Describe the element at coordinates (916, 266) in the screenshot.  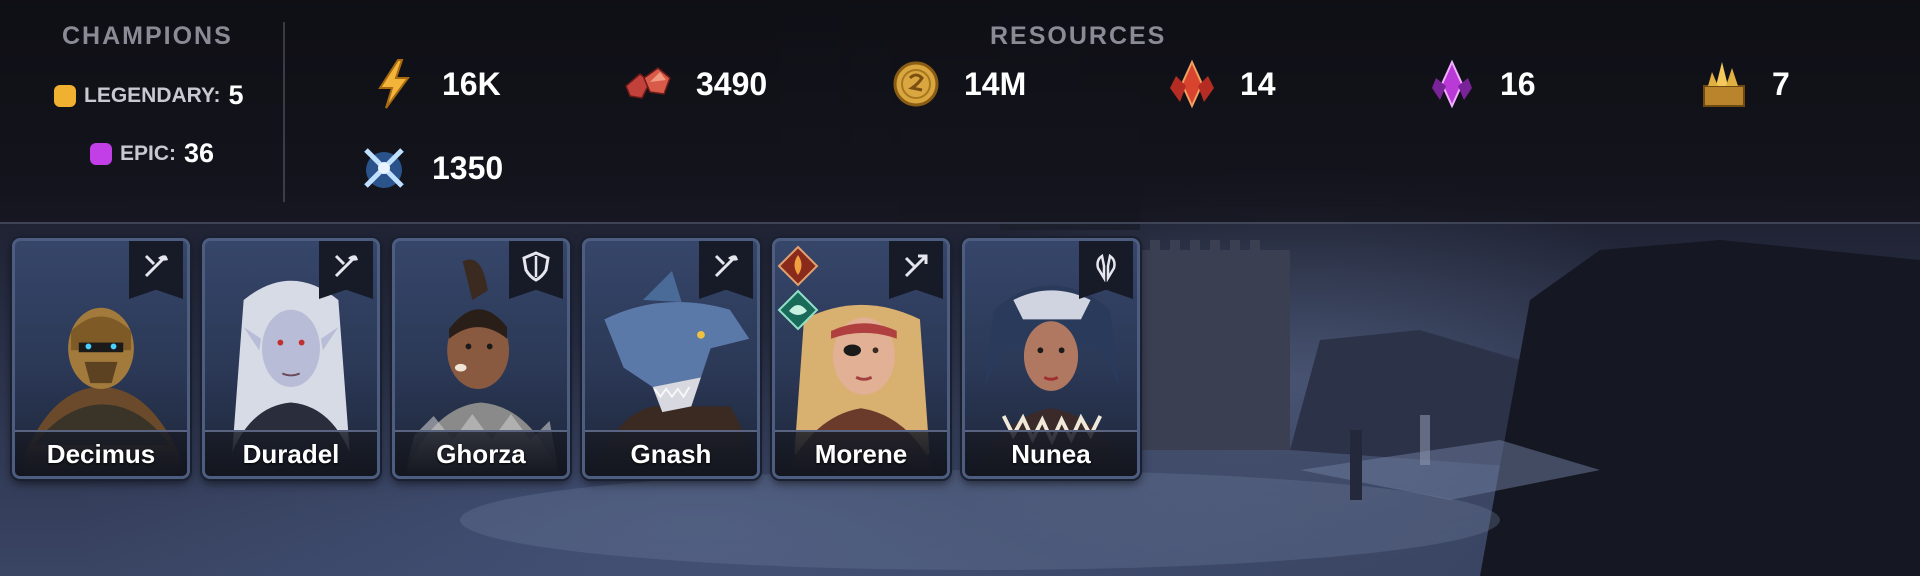
I see `support-role-icon` at that location.